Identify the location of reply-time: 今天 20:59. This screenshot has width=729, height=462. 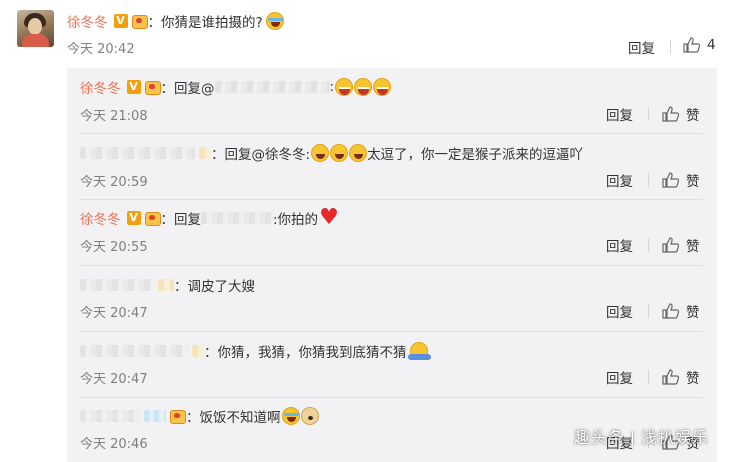
(114, 182).